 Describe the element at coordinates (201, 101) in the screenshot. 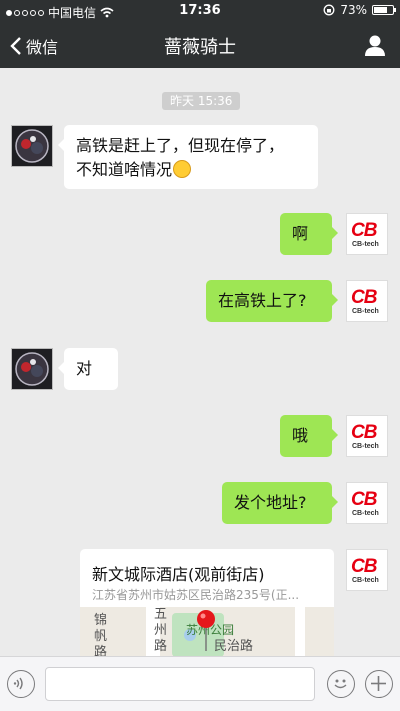

I see `message-timestamp: 昨天 15:36` at that location.